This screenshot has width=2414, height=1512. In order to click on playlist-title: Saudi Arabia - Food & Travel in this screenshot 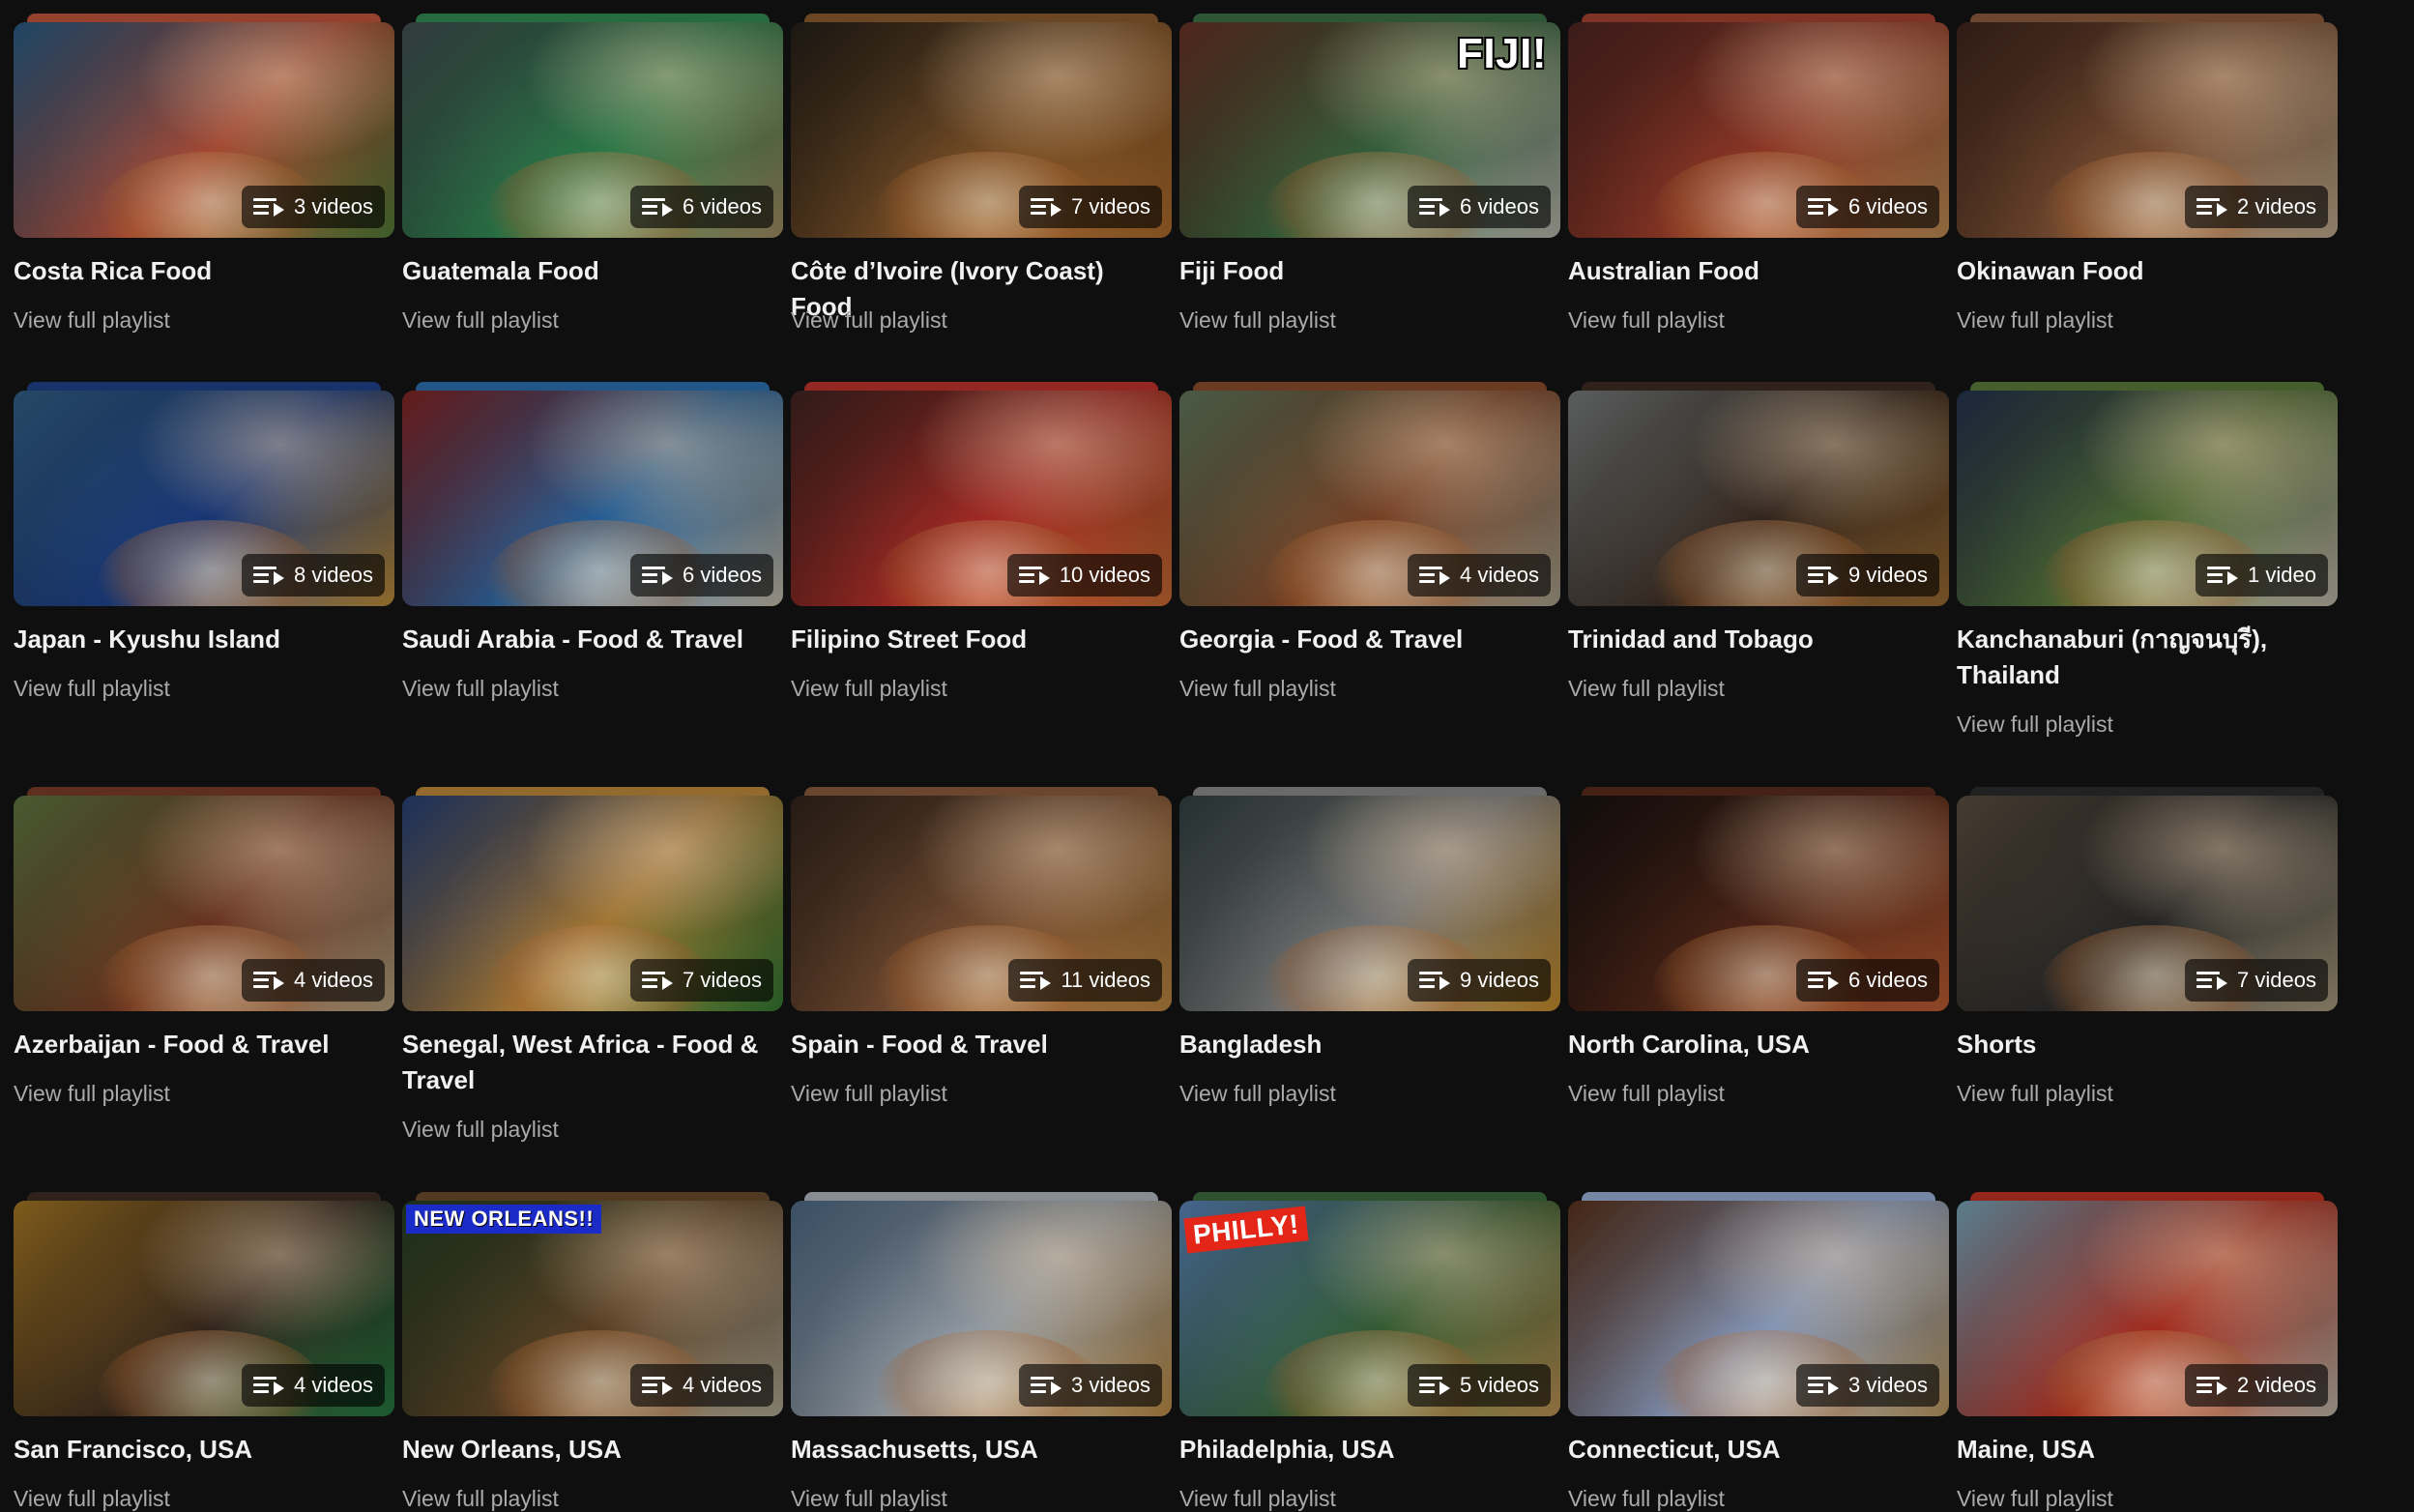, I will do `click(593, 639)`.